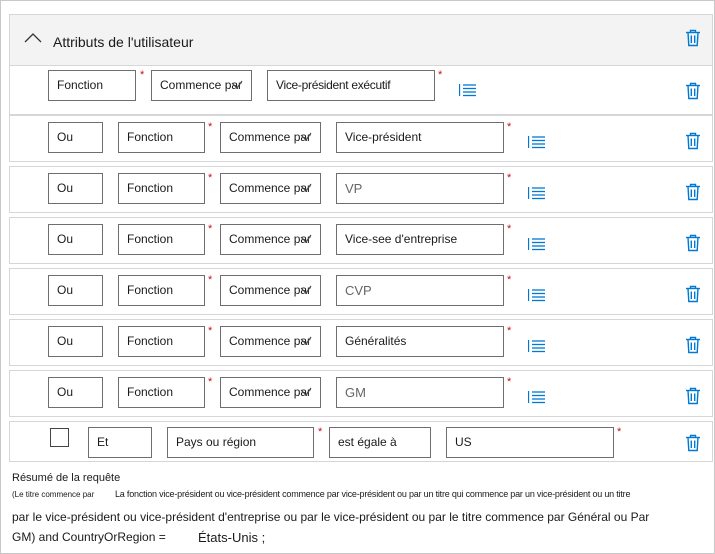 This screenshot has height=554, width=715. Describe the element at coordinates (530, 442) in the screenshot. I see `value-input: US` at that location.